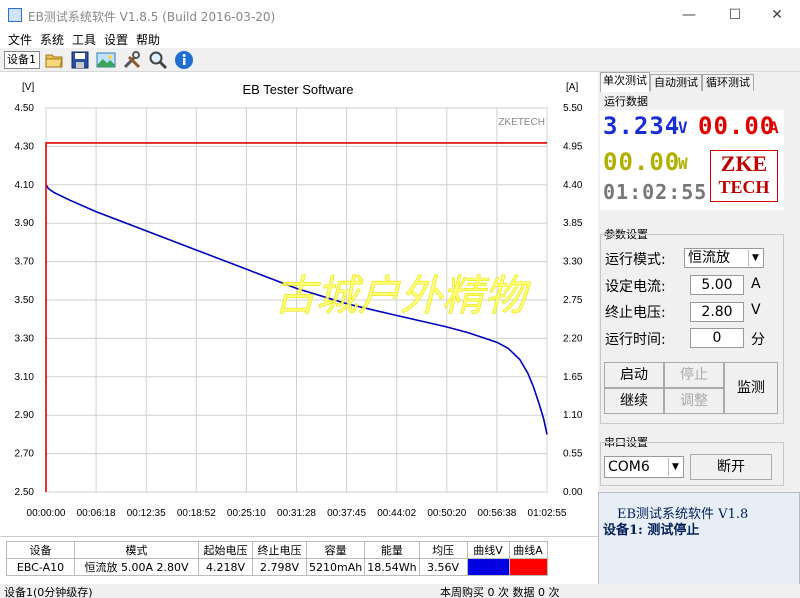  What do you see at coordinates (634, 401) in the screenshot?
I see `continue-button: 继续` at bounding box center [634, 401].